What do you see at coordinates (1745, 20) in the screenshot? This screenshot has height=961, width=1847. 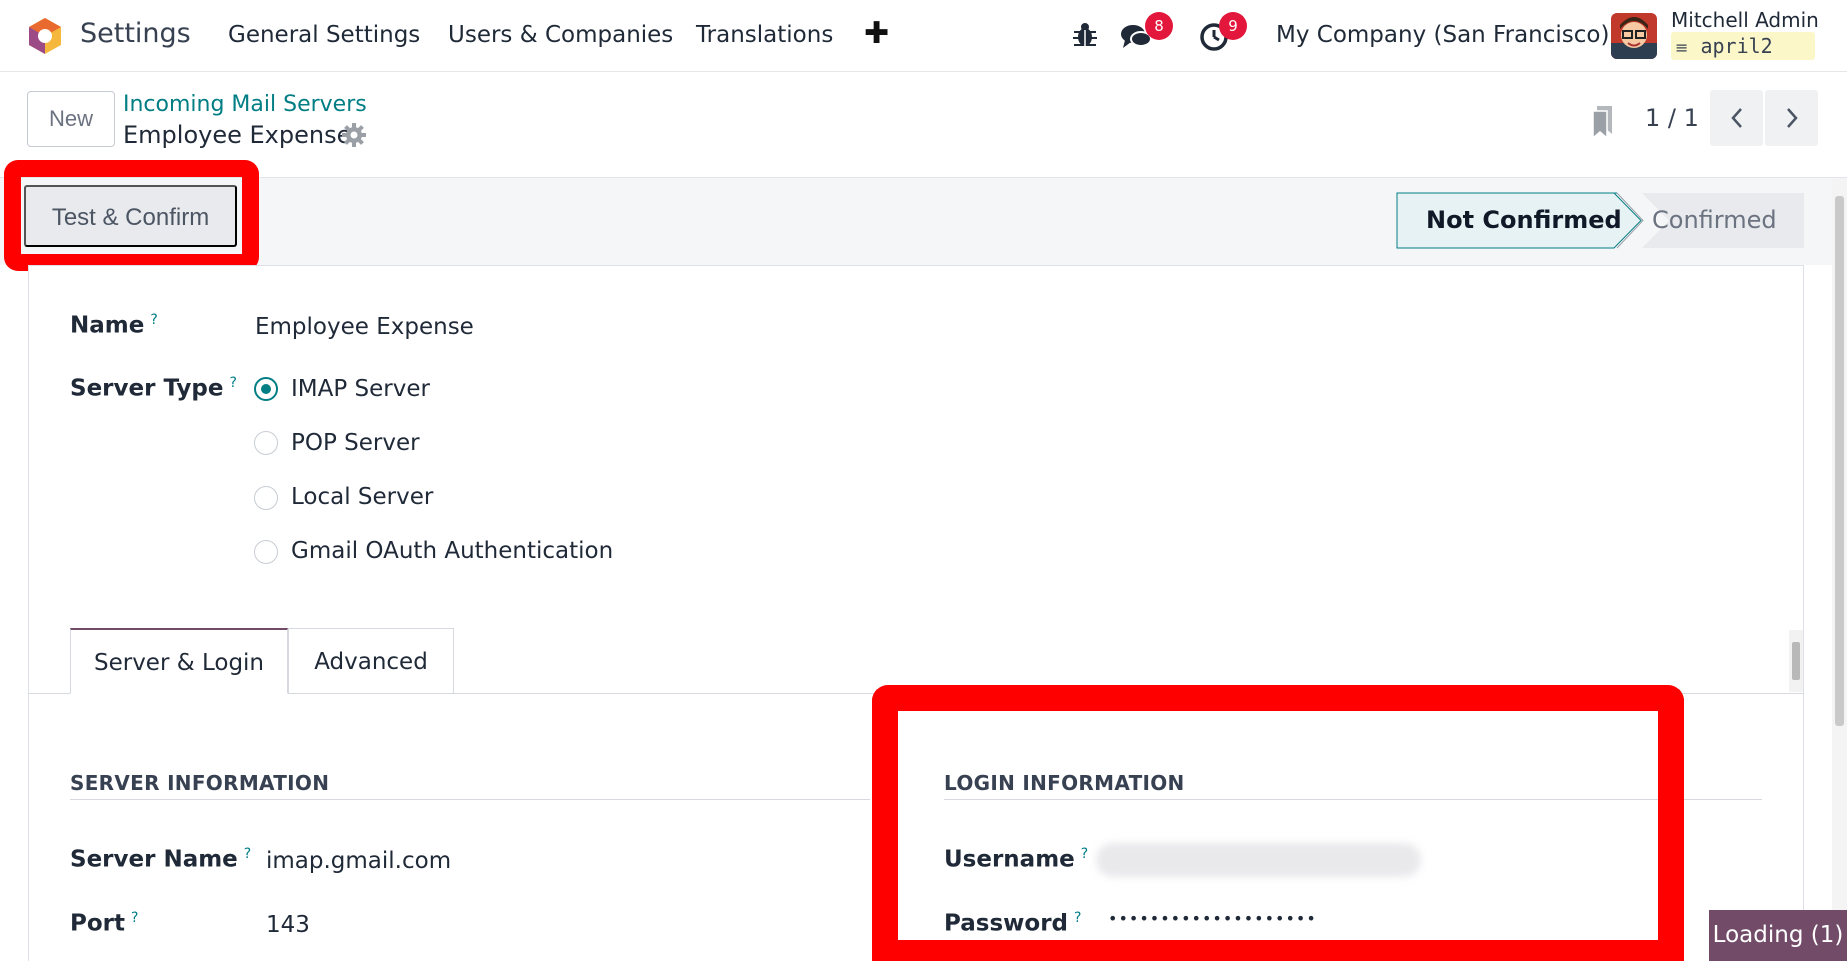 I see `user-name: Mitchell Admin` at bounding box center [1745, 20].